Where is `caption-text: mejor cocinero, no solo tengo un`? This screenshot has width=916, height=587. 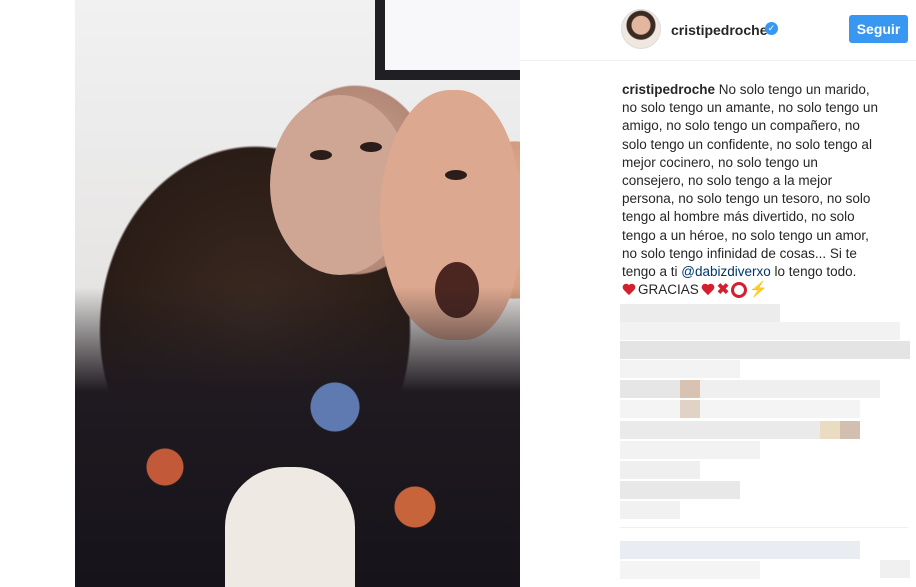
caption-text: mejor cocinero, no solo tengo un is located at coordinates (720, 162).